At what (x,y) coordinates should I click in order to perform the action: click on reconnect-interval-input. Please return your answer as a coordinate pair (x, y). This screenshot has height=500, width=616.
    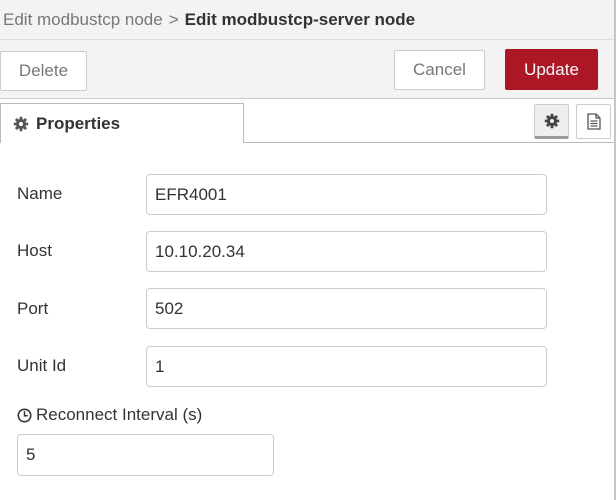
    Looking at the image, I should click on (145, 455).